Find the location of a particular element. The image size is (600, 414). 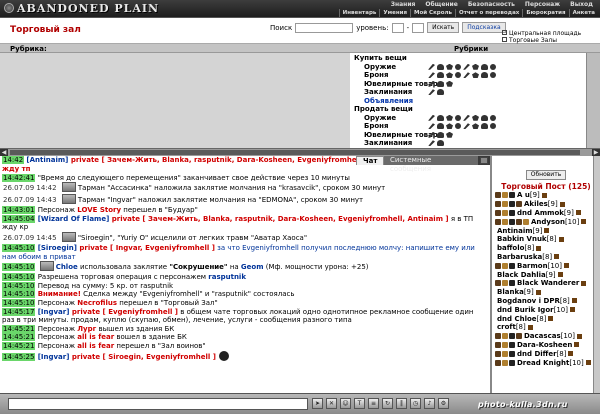

user-list-item: dnd Differ [8] is located at coordinates (546, 353).